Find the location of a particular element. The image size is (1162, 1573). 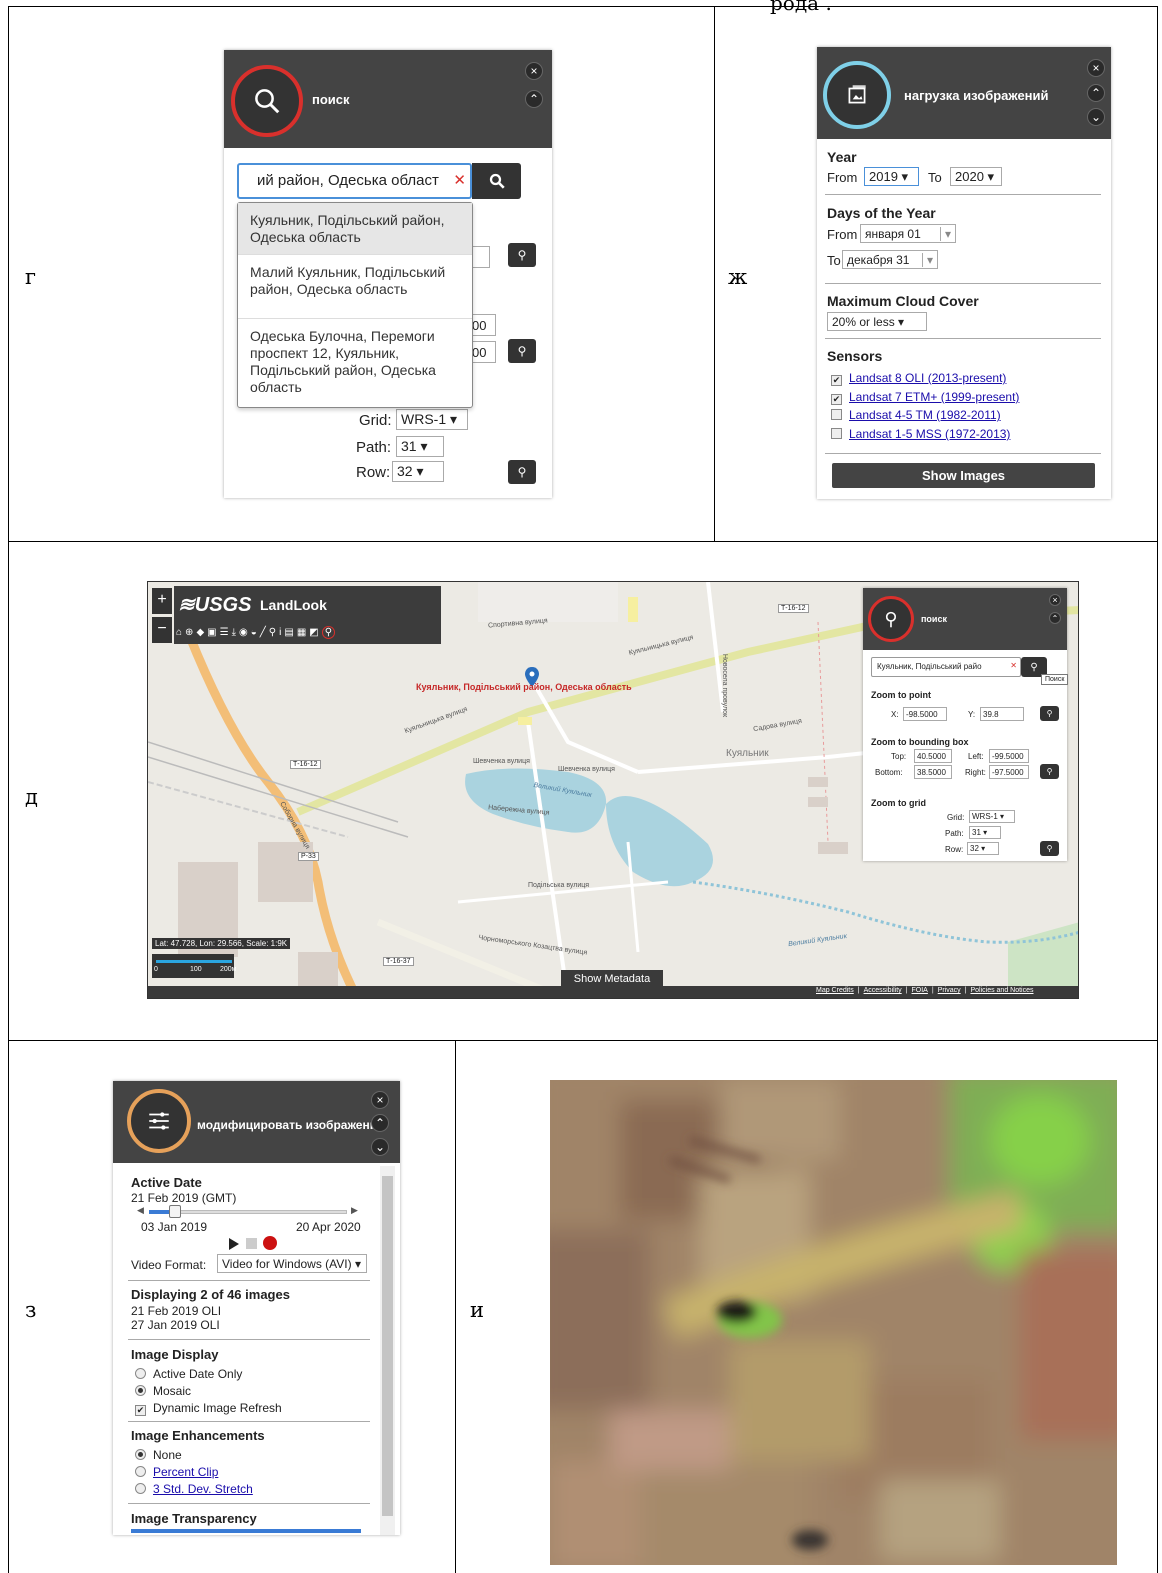

tag-icon: ◆ is located at coordinates (200, 632).